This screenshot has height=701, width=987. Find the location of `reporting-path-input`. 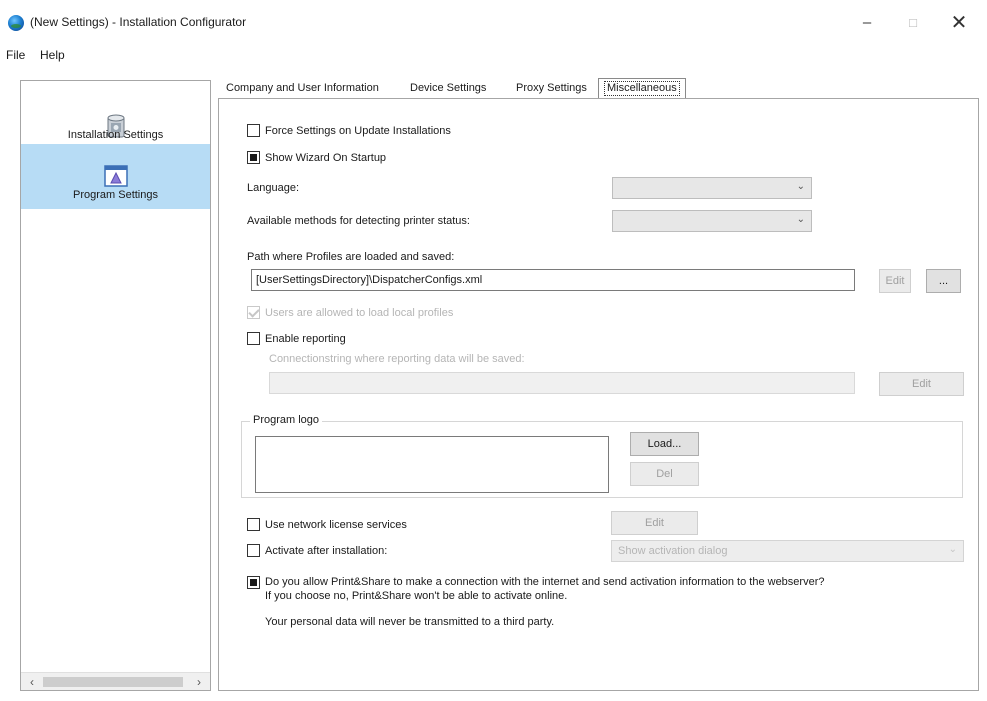

reporting-path-input is located at coordinates (562, 383).